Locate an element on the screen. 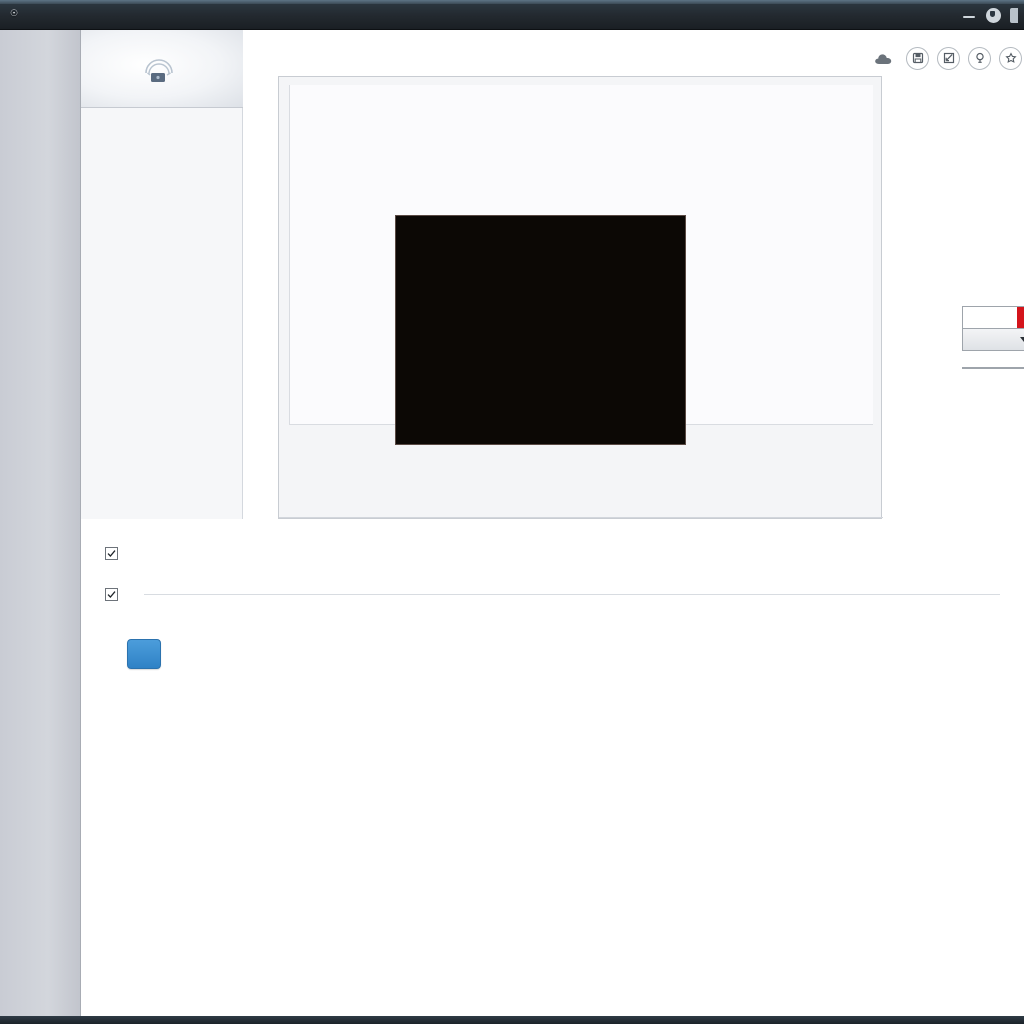 This screenshot has width=1024, height=1024. submit-button is located at coordinates (144, 654).